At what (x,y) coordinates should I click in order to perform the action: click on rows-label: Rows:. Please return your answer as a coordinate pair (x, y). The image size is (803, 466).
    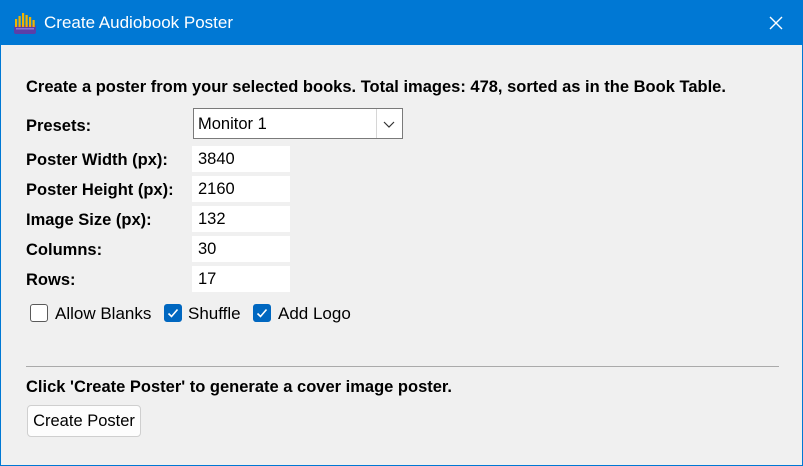
    Looking at the image, I should click on (51, 280).